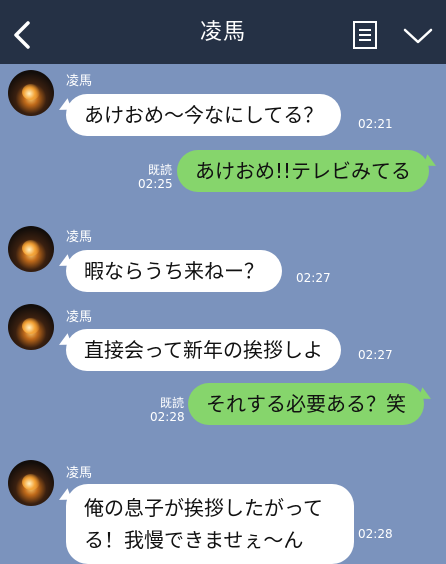 This screenshot has height=564, width=446. Describe the element at coordinates (303, 171) in the screenshot. I see `message-bubble-outgoing: あけおめ!!テレビみてる` at that location.